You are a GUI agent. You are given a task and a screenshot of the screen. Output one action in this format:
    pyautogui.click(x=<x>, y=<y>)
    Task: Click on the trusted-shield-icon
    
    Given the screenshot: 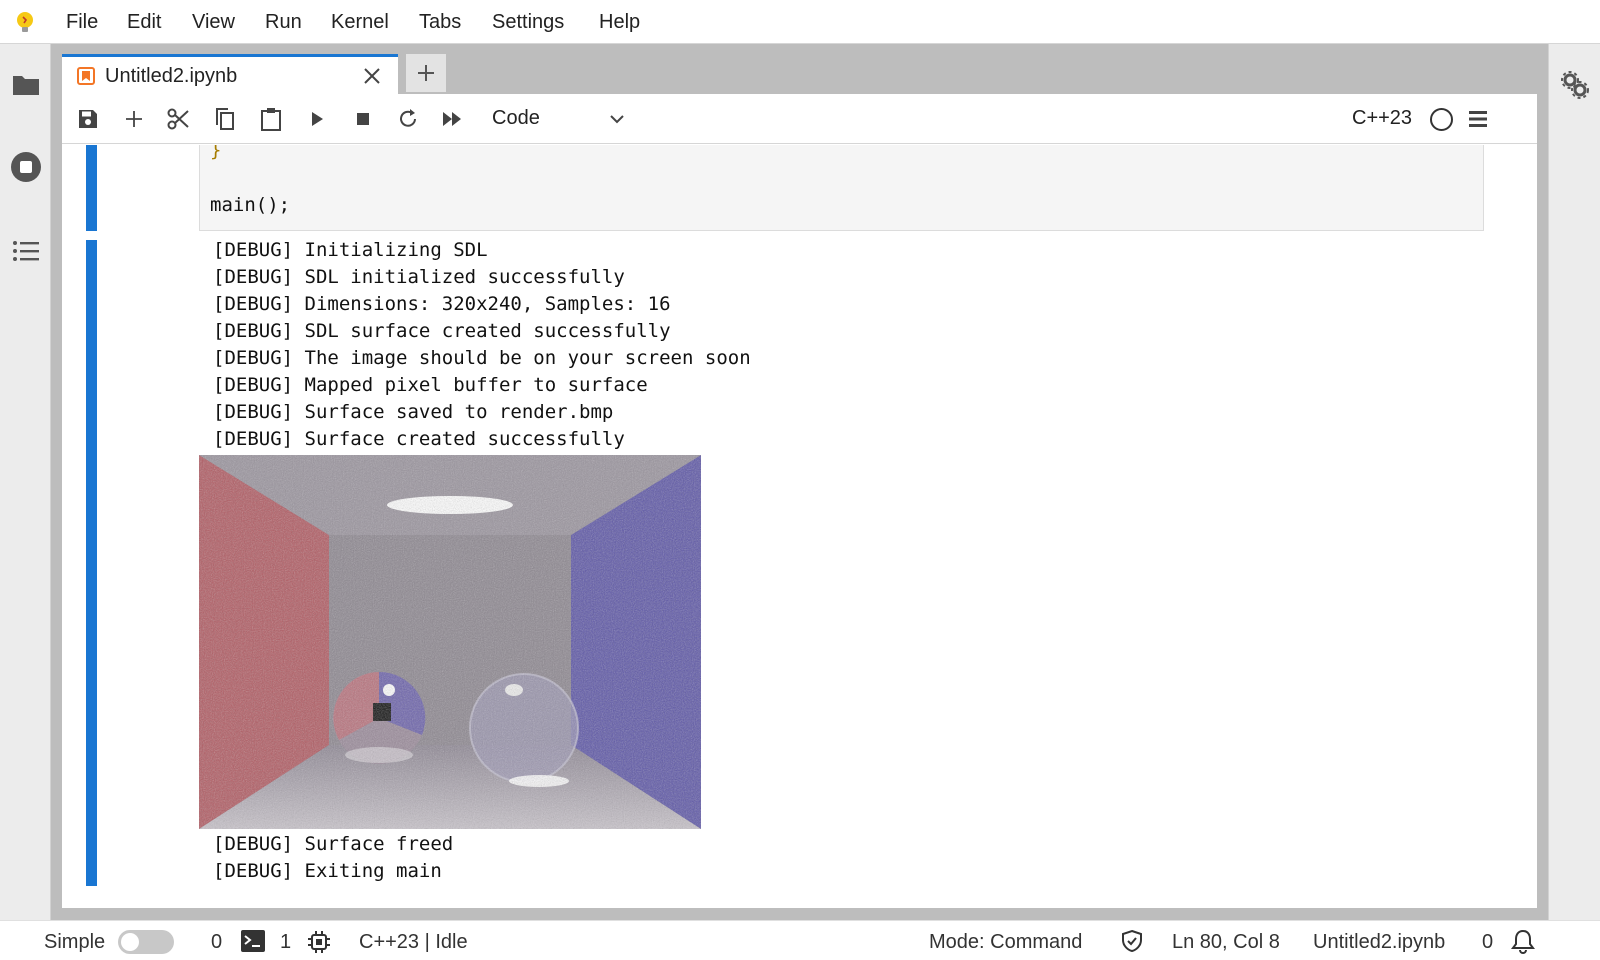 What is the action you would take?
    pyautogui.click(x=1132, y=941)
    